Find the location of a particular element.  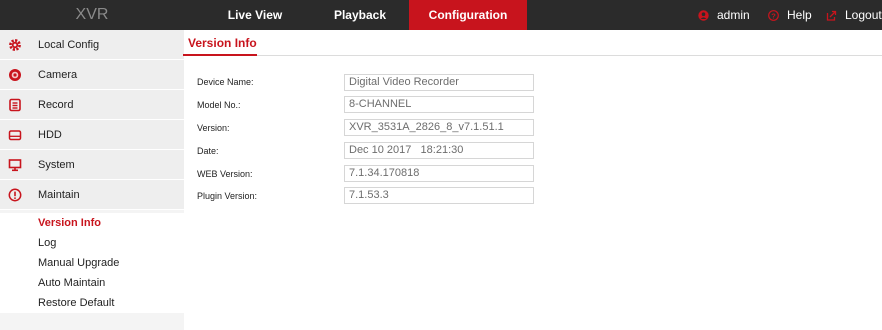

user-menu: admin is located at coordinates (724, 15).